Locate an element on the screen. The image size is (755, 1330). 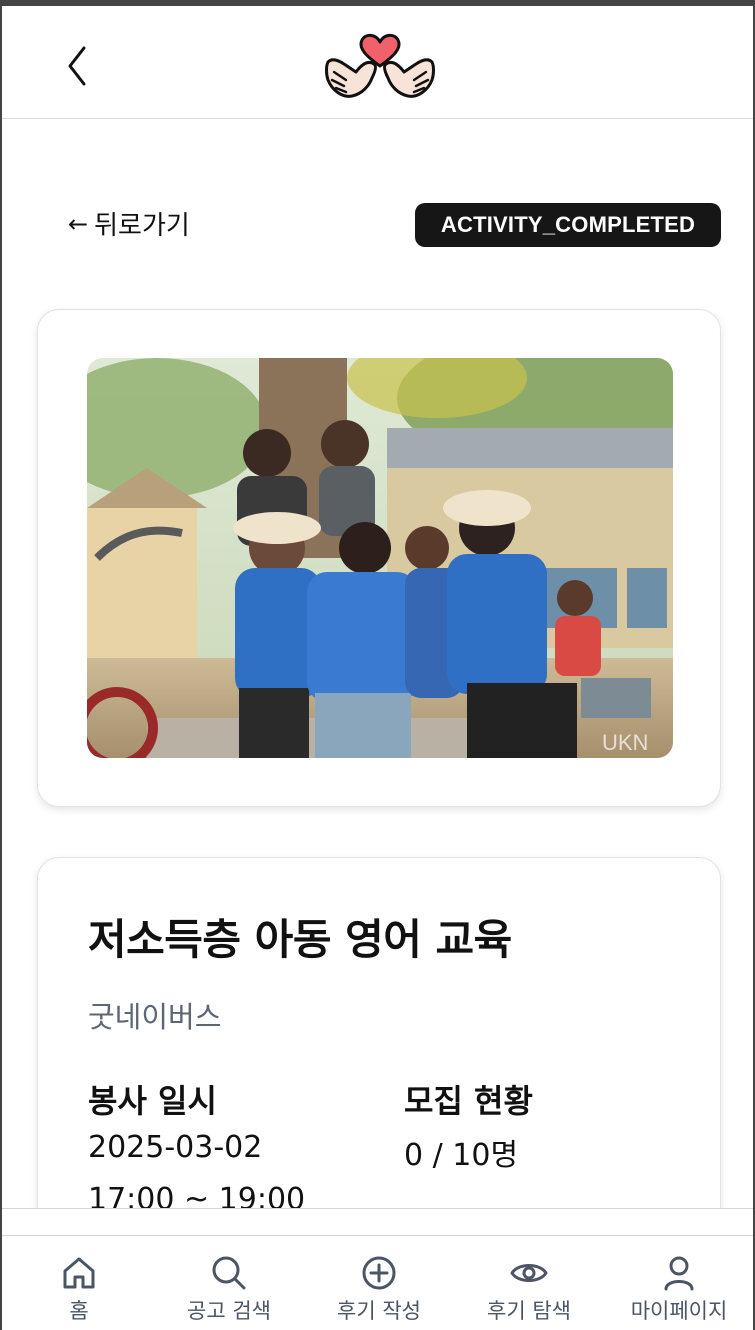
hands-heart-logo is located at coordinates (380, 64).